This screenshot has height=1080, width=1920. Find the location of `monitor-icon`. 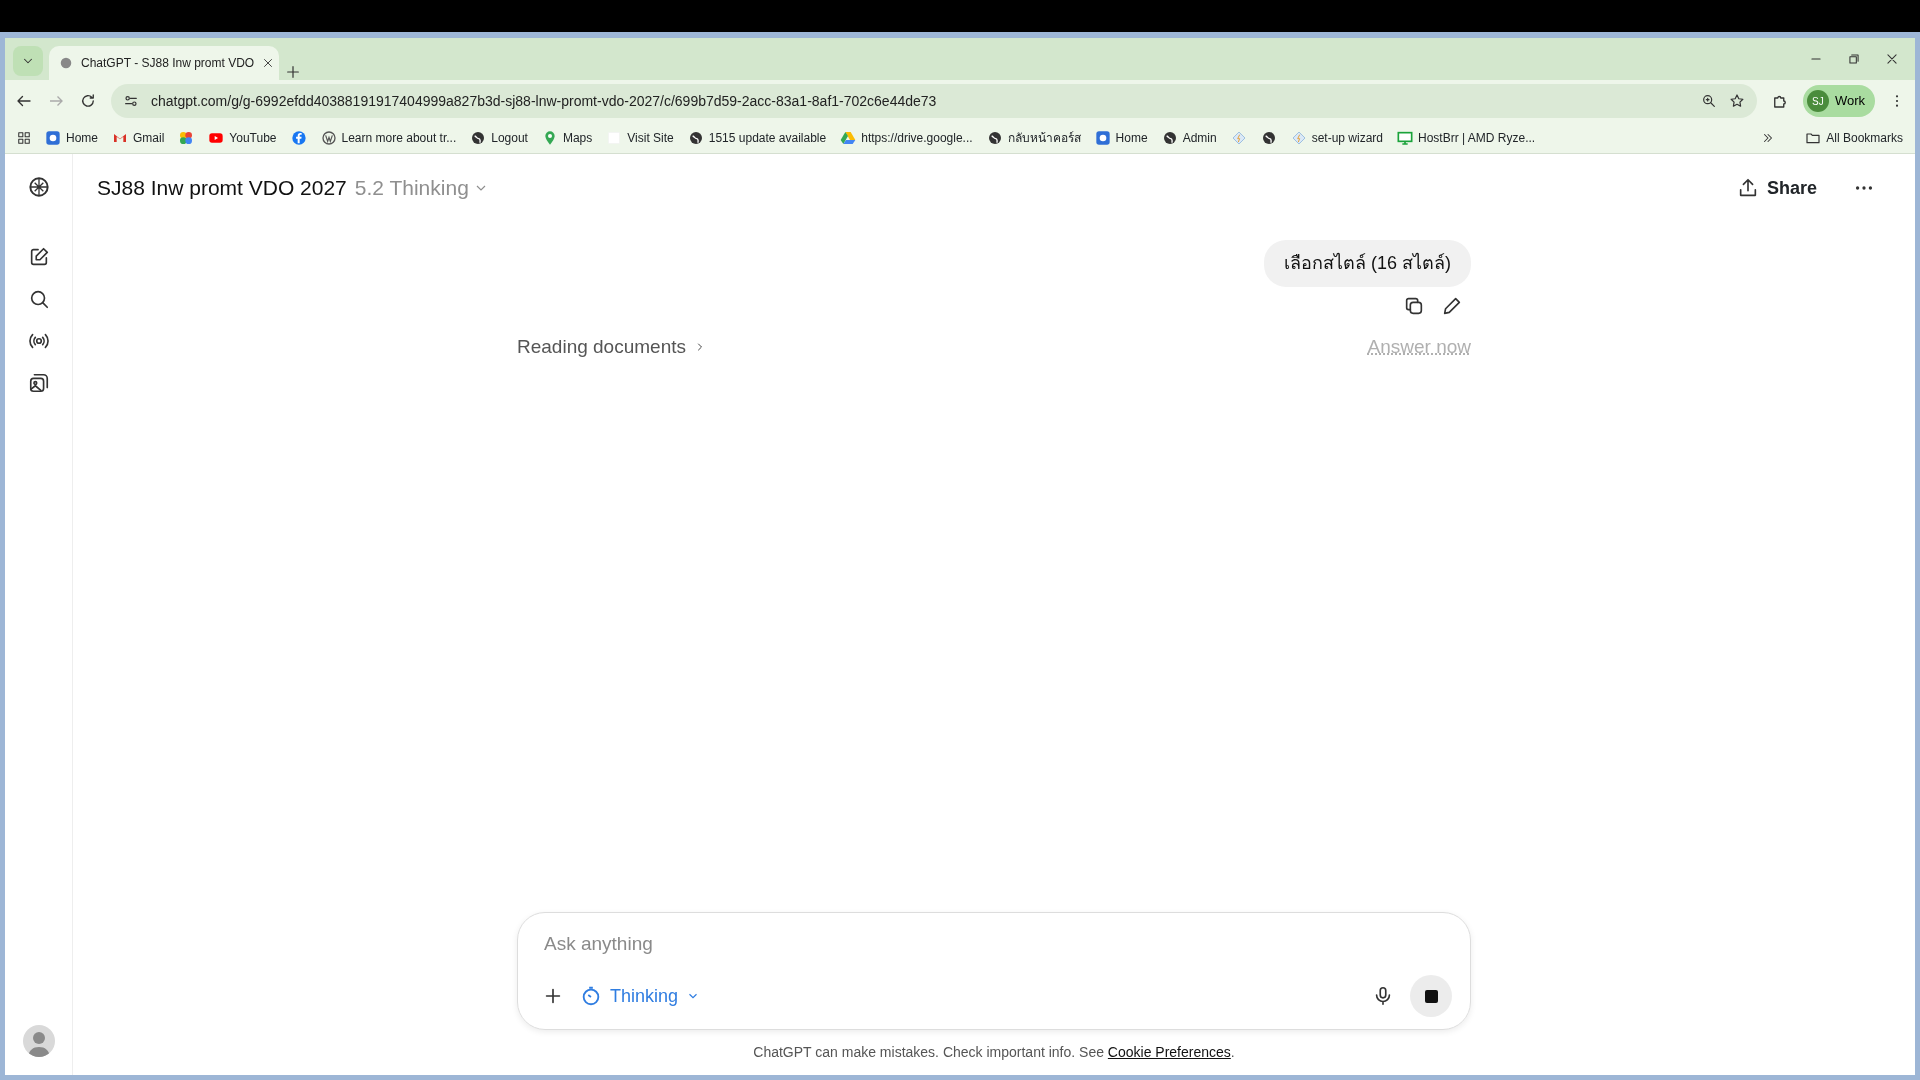

monitor-icon is located at coordinates (1405, 137).